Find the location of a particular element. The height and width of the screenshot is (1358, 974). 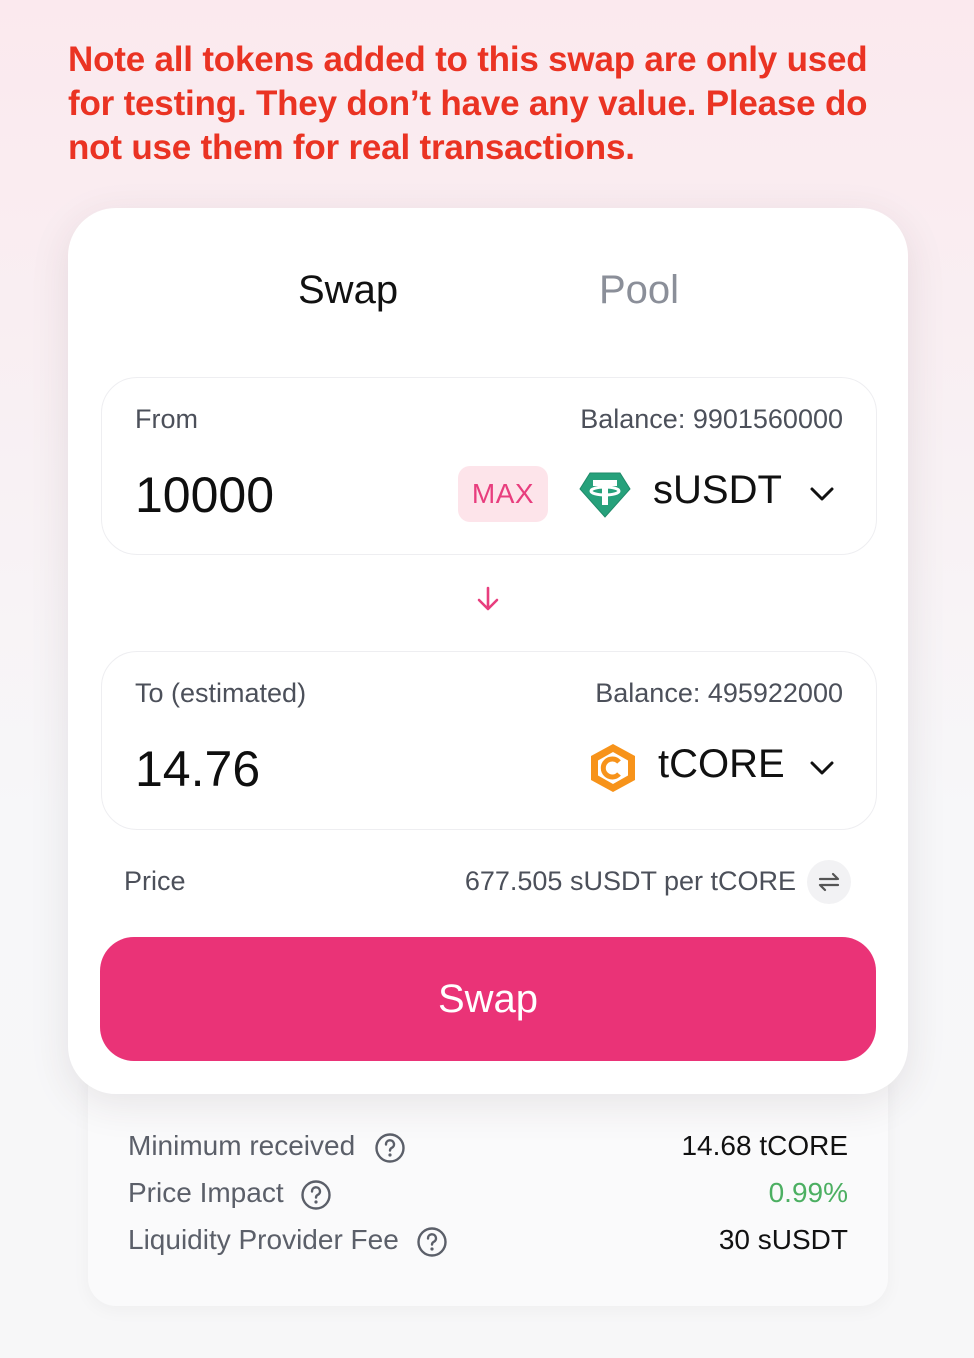

lp-fee-value: 30 sUSDT is located at coordinates (783, 1239).